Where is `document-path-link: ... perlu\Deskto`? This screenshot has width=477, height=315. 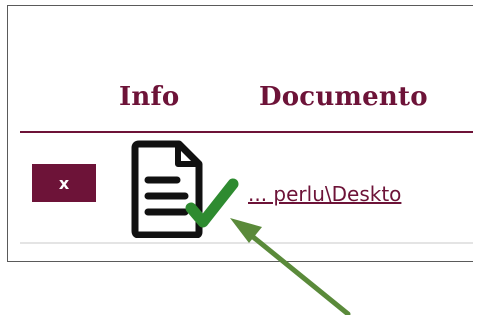 document-path-link: ... perlu\Deskto is located at coordinates (324, 194).